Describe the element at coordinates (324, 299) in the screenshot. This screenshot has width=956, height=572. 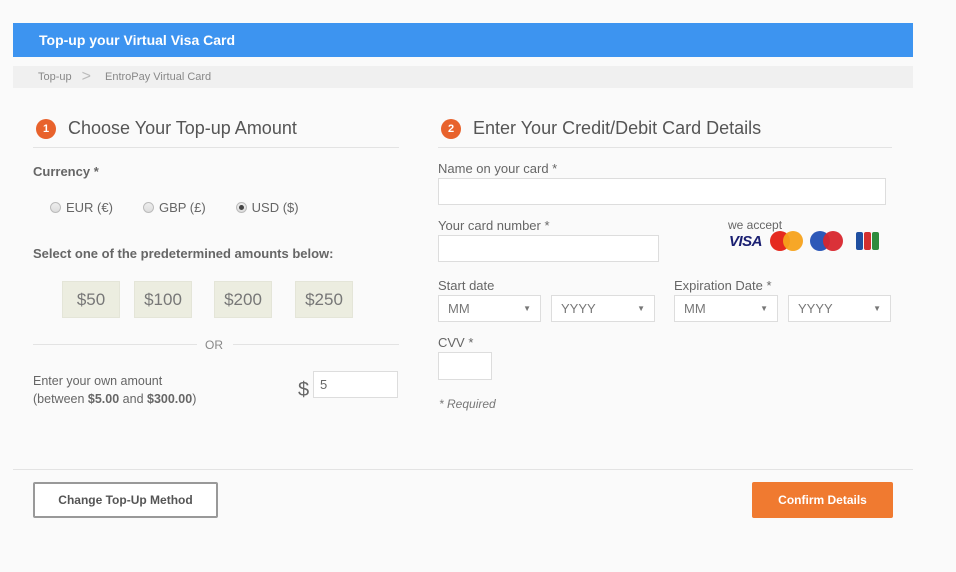
I see `amount-button-250: $250` at that location.